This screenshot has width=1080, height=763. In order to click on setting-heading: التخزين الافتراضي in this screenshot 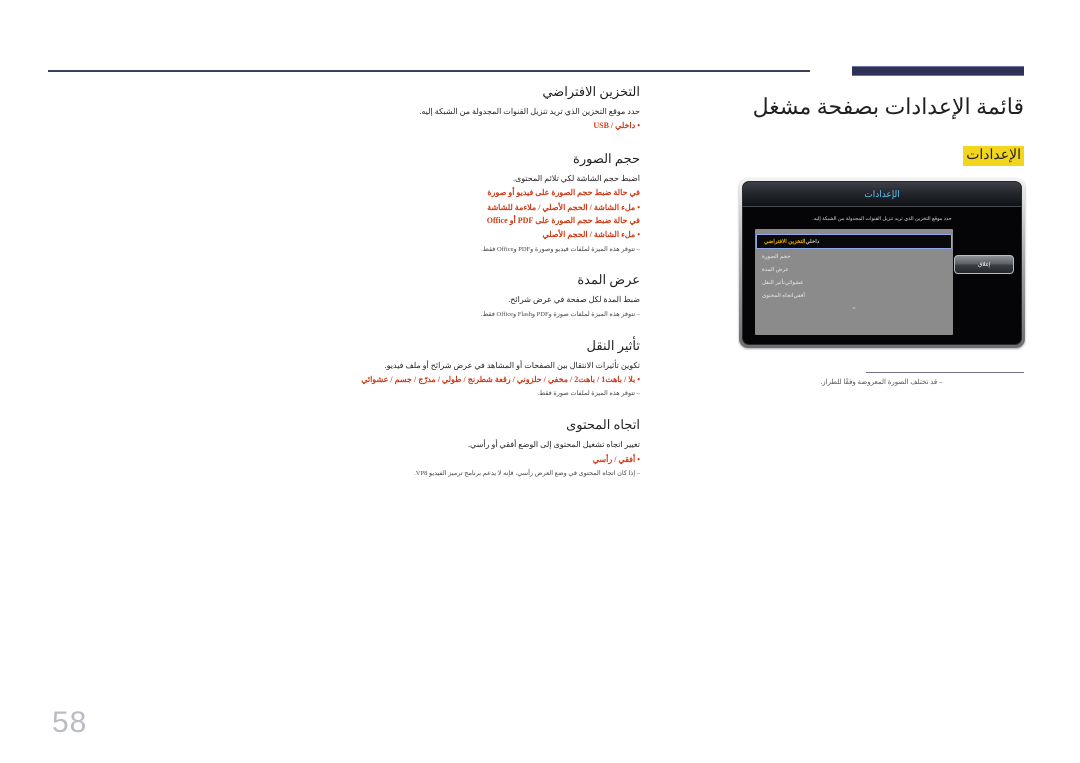, I will do `click(591, 91)`.